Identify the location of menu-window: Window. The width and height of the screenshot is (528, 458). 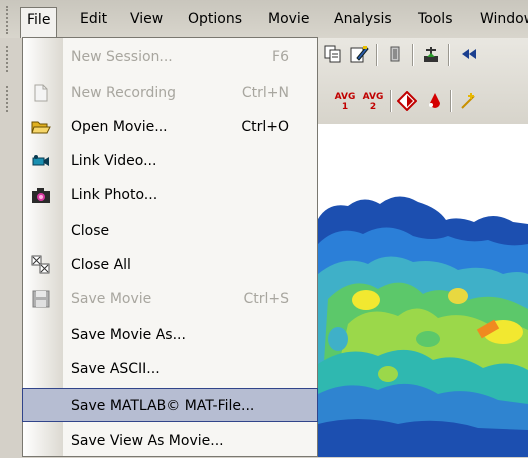
(501, 19).